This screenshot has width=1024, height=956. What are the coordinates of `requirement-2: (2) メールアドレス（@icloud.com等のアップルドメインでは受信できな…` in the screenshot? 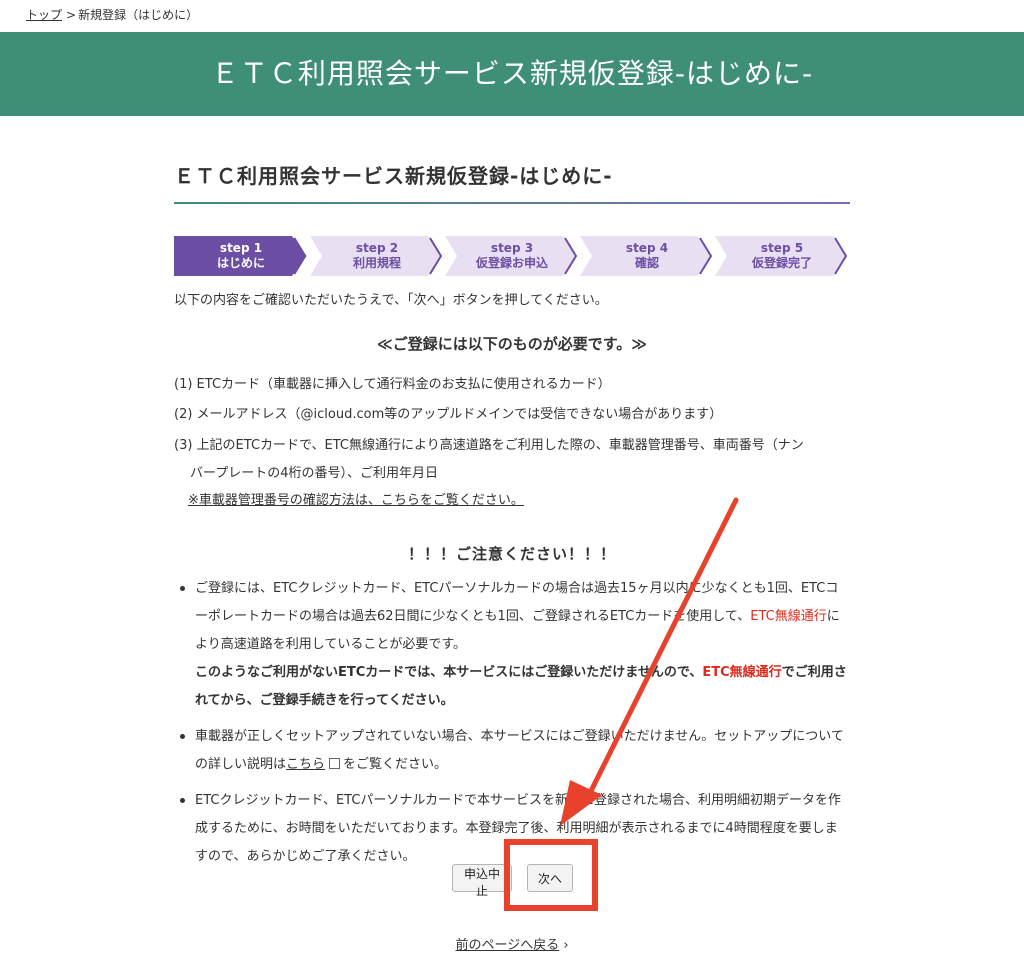 It's located at (448, 414).